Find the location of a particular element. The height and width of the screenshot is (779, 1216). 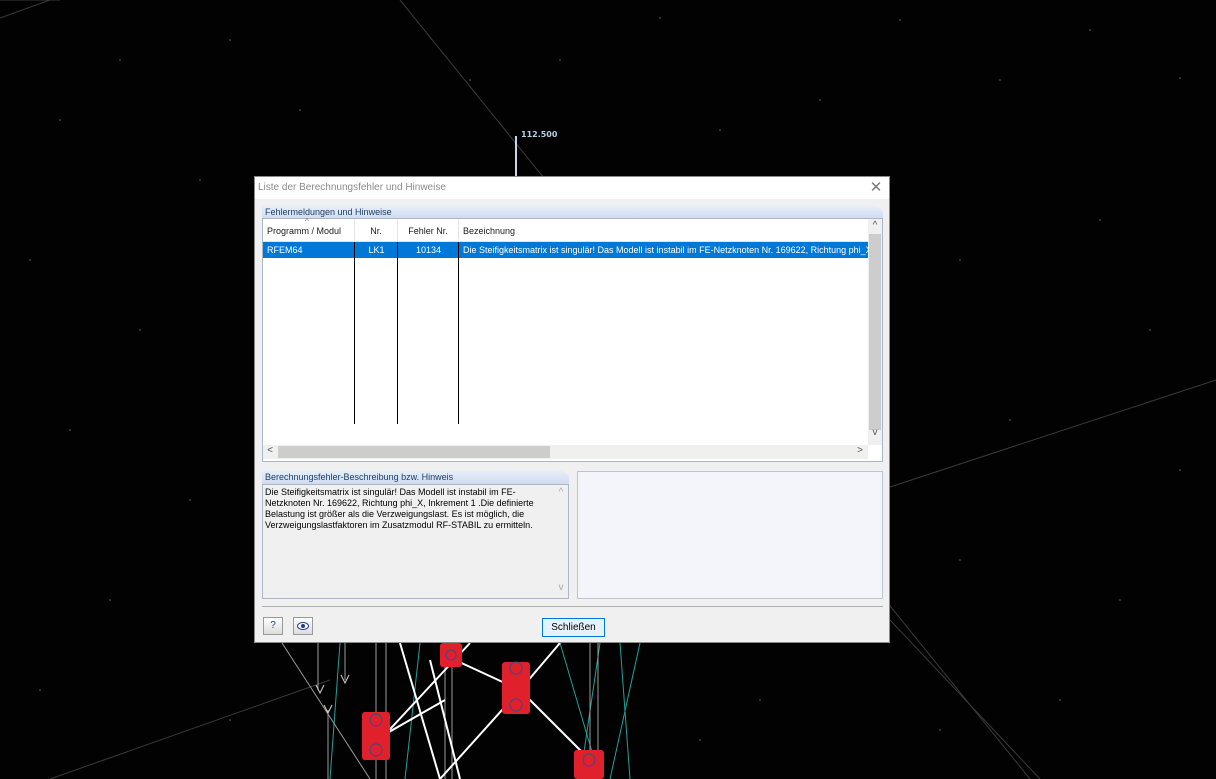

horizontal-scrollbar: < > is located at coordinates (565, 452).